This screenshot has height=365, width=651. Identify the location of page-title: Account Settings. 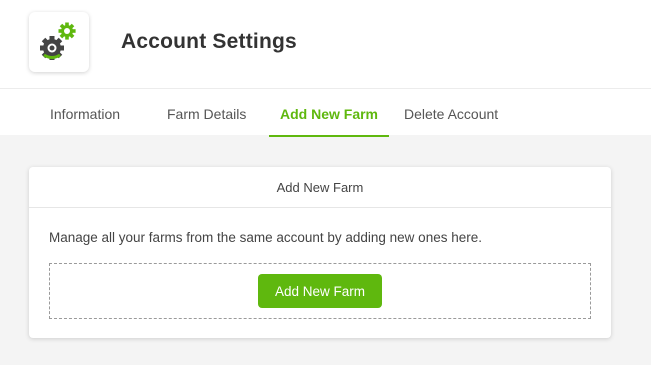
(209, 41).